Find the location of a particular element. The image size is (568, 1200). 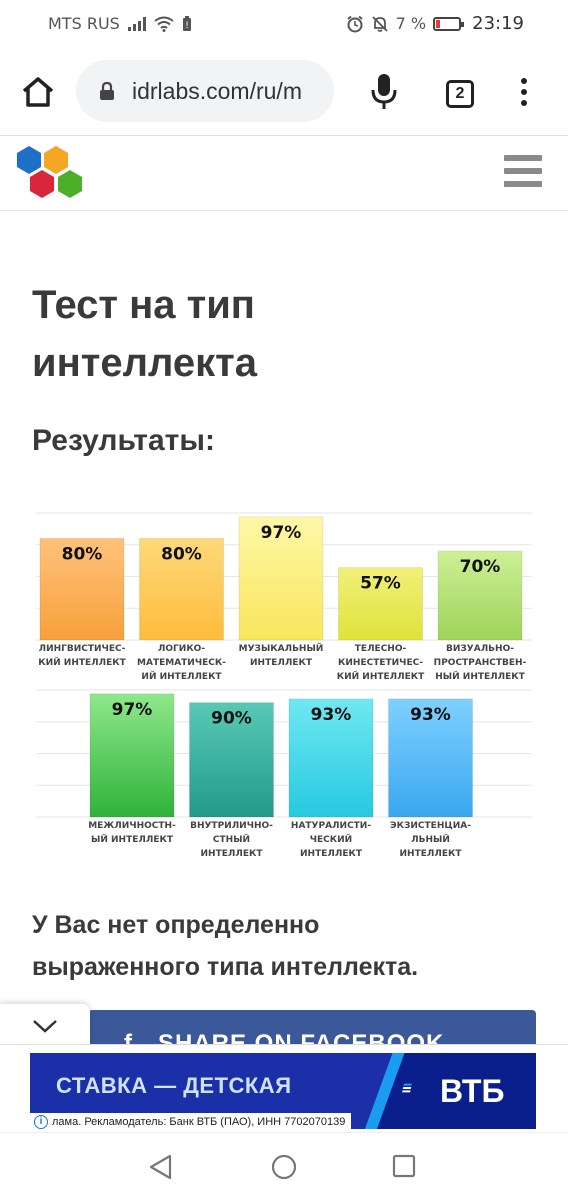

mute-icon is located at coordinates (380, 23).